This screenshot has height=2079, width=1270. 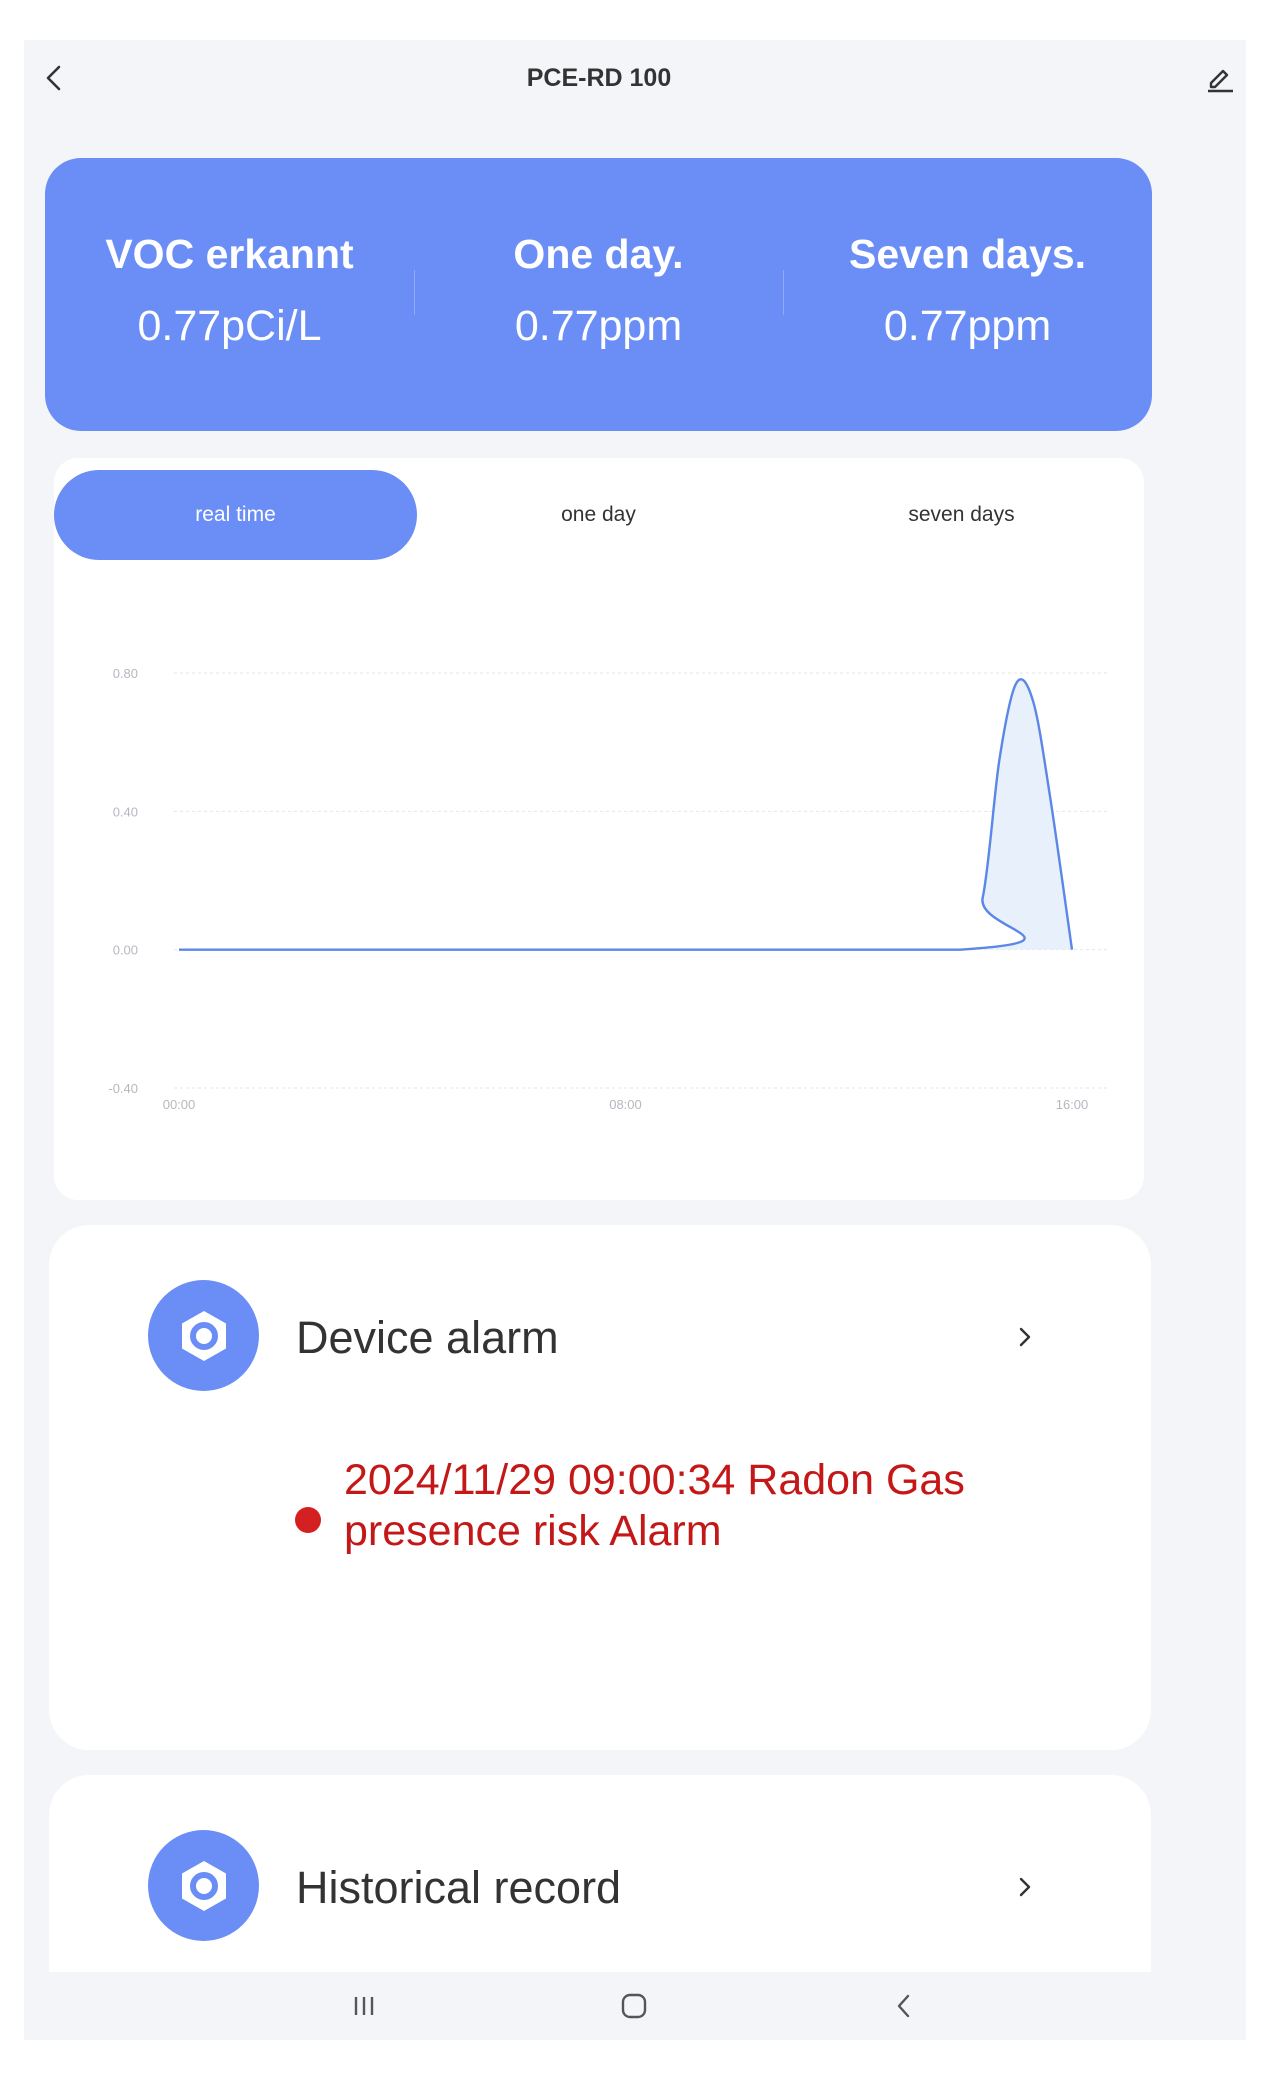 I want to click on y-tick-label: 0.80, so click(x=125, y=673).